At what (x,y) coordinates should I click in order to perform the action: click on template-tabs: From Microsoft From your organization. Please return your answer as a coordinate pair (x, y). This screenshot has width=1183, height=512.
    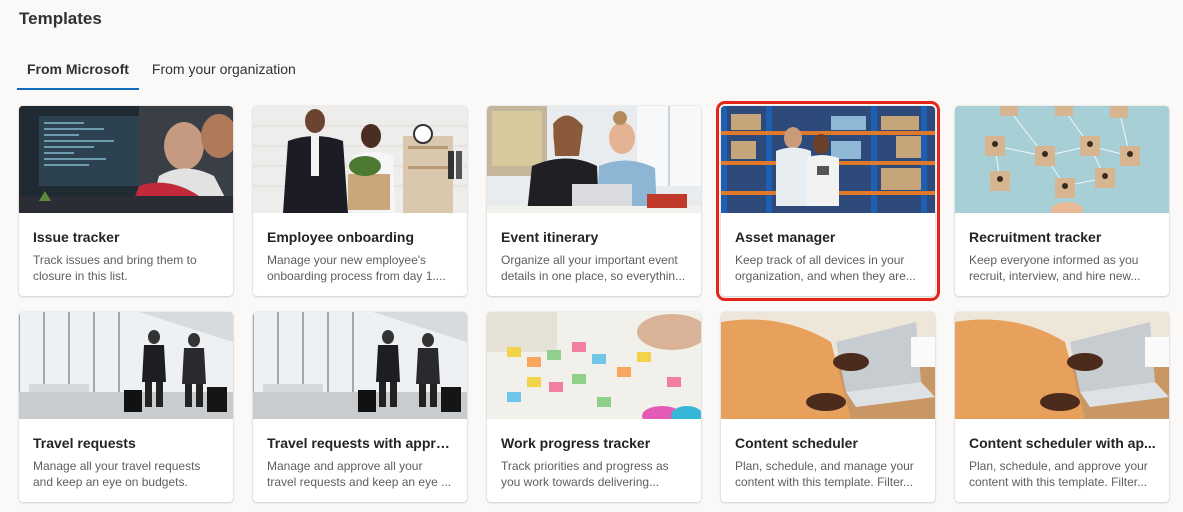
    Looking at the image, I should click on (163, 72).